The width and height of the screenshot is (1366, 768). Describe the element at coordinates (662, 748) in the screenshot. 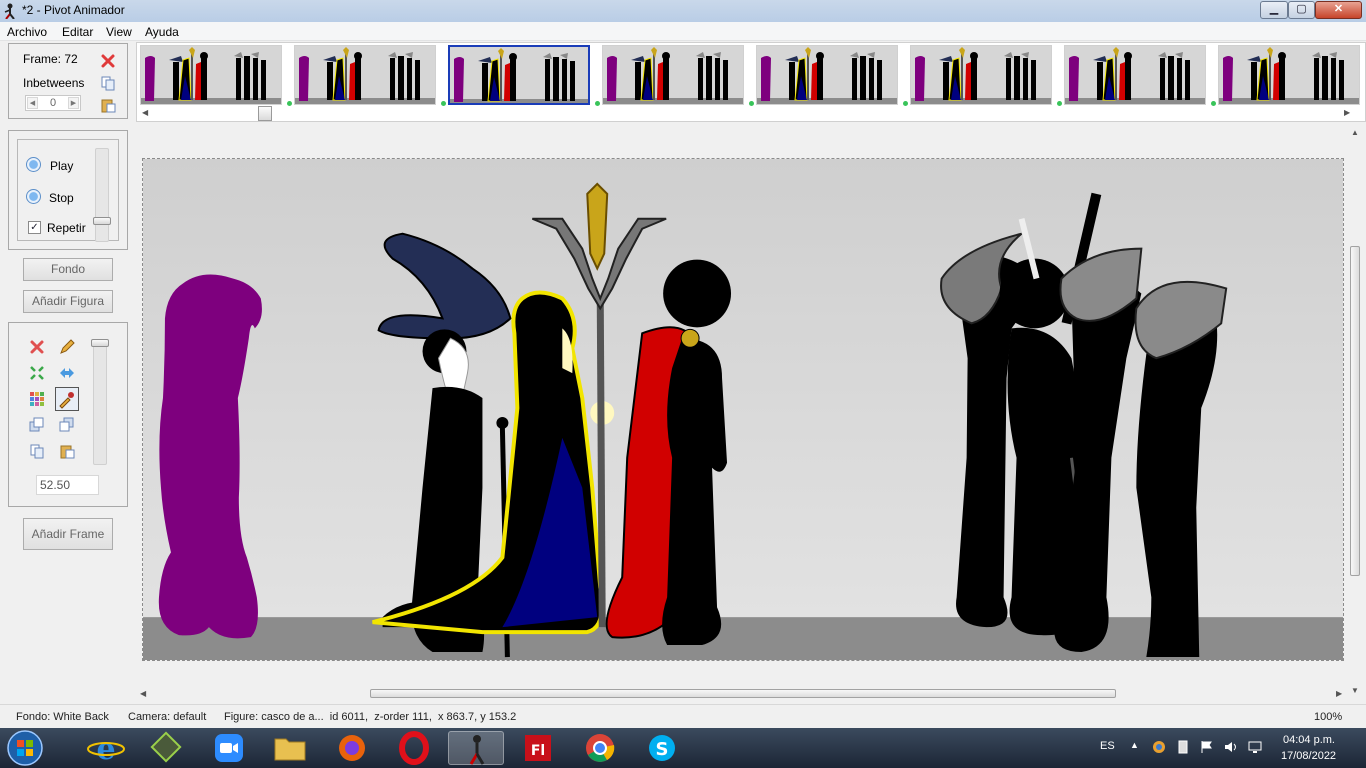

I see `skype-taskbar: S` at that location.